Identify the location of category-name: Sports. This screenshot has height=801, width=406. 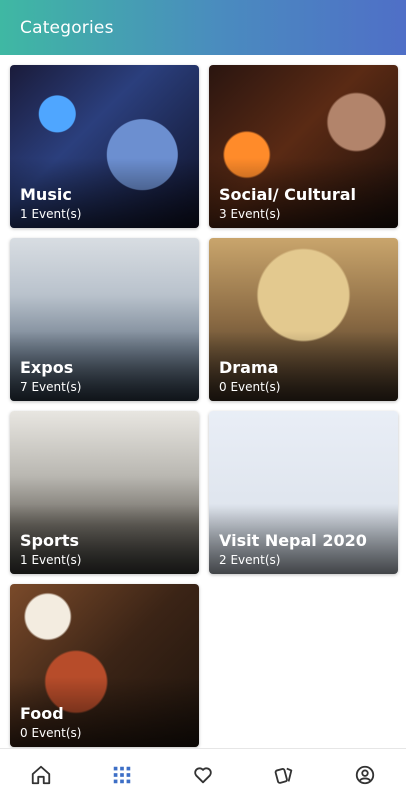
(50, 540).